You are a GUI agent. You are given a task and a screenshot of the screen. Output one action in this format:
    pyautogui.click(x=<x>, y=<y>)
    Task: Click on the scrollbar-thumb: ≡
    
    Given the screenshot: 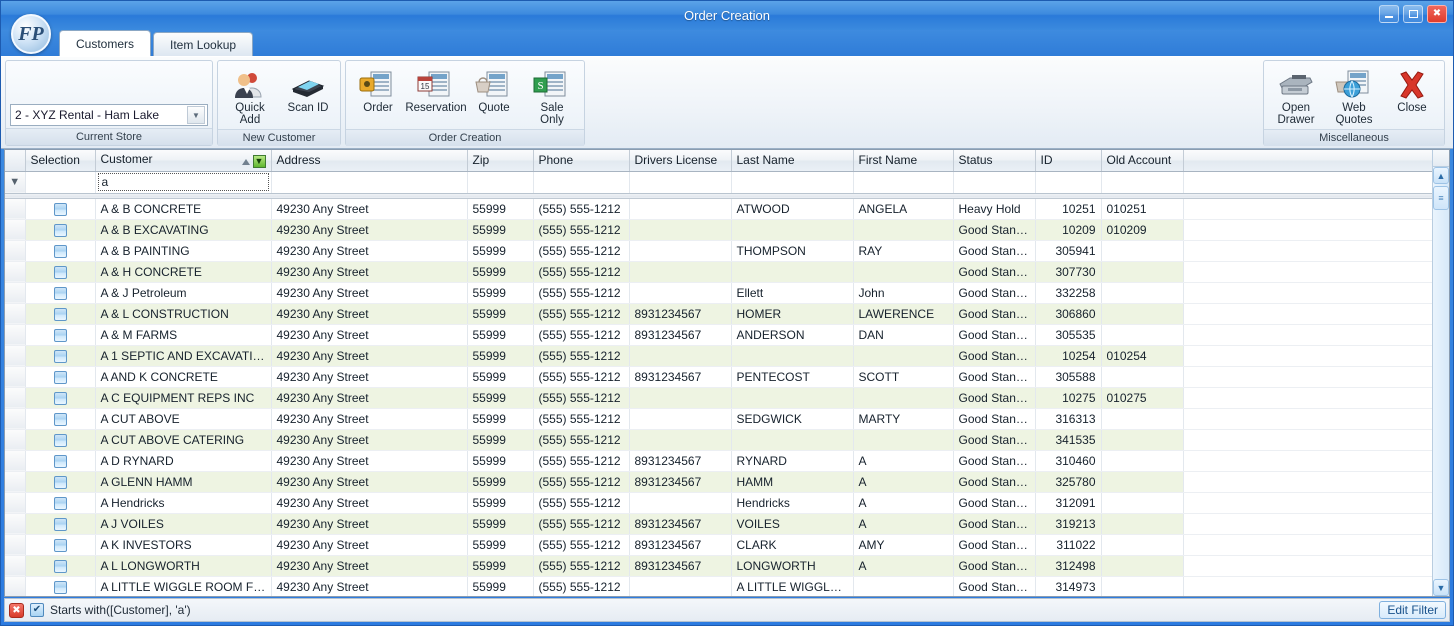 What is the action you would take?
    pyautogui.click(x=1441, y=198)
    